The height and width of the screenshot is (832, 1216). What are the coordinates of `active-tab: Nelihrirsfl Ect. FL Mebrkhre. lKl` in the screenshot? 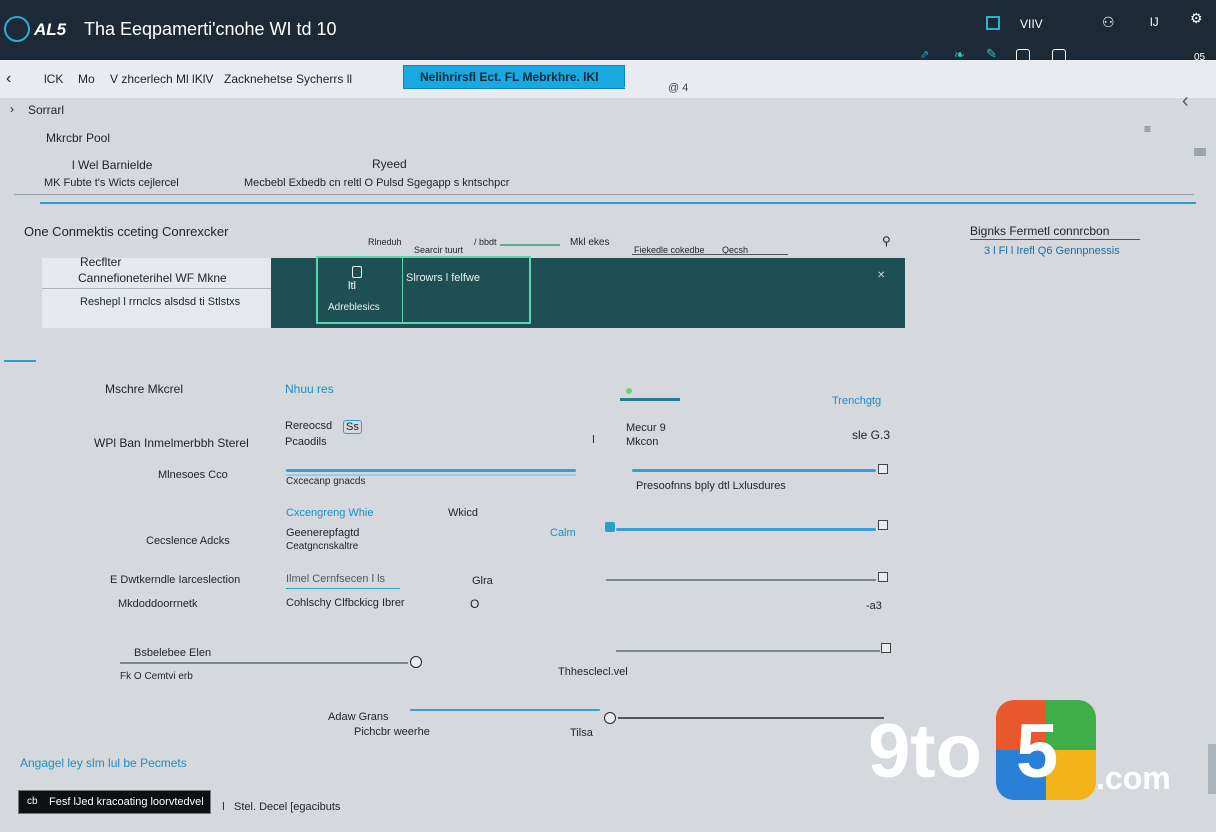 It's located at (514, 77).